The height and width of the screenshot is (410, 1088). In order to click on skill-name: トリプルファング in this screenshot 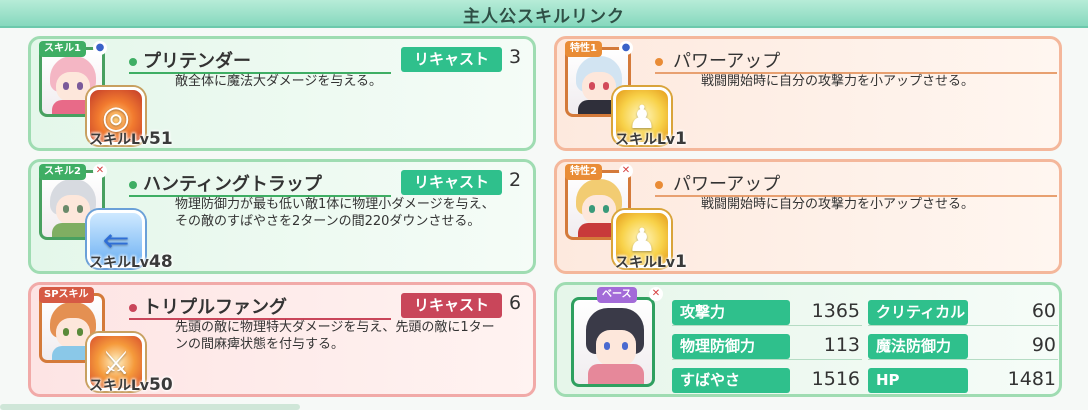, I will do `click(208, 306)`.